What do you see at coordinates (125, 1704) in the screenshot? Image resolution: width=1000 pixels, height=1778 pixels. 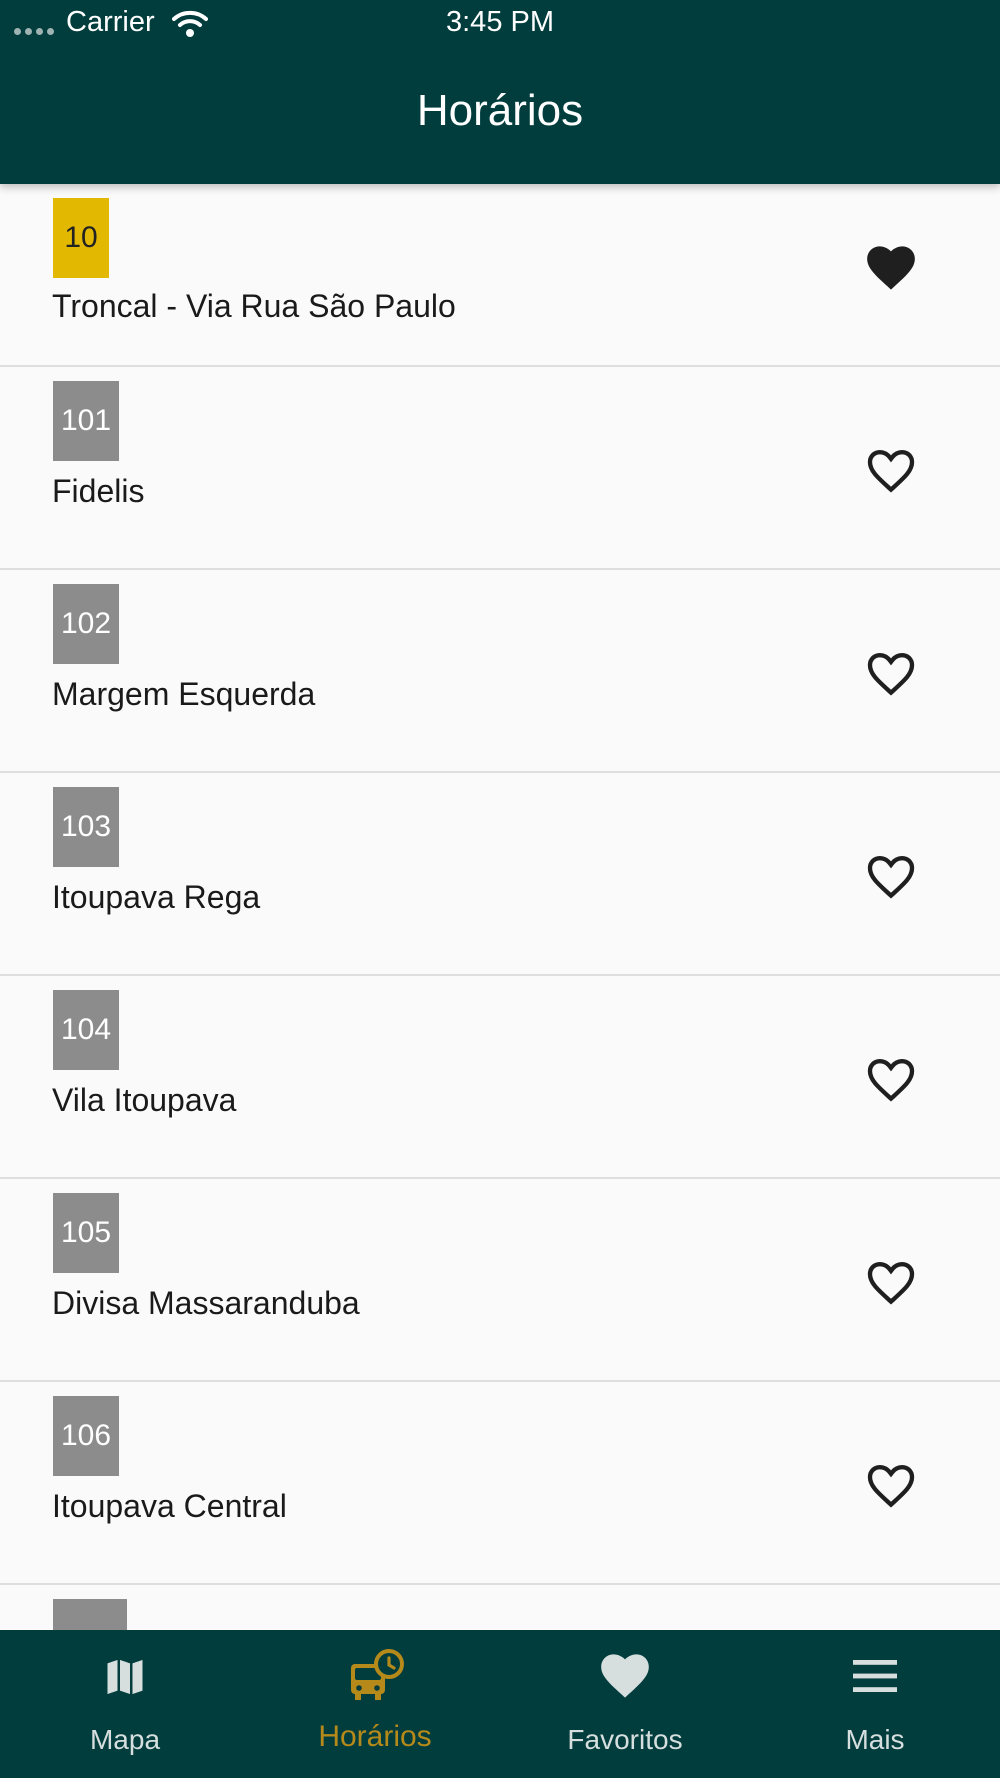 I see `tab-mapa: Mapa` at bounding box center [125, 1704].